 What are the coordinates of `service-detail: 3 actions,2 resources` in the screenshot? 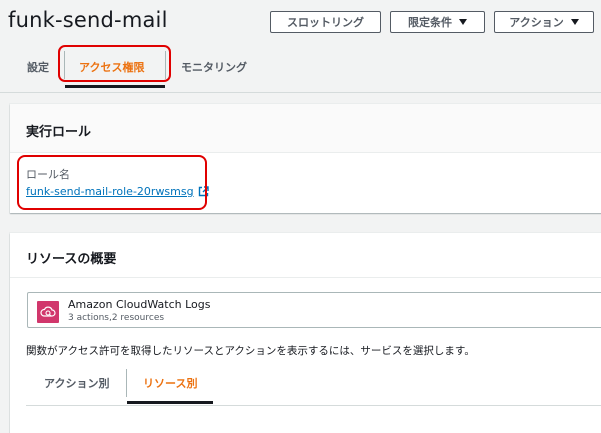 It's located at (116, 318).